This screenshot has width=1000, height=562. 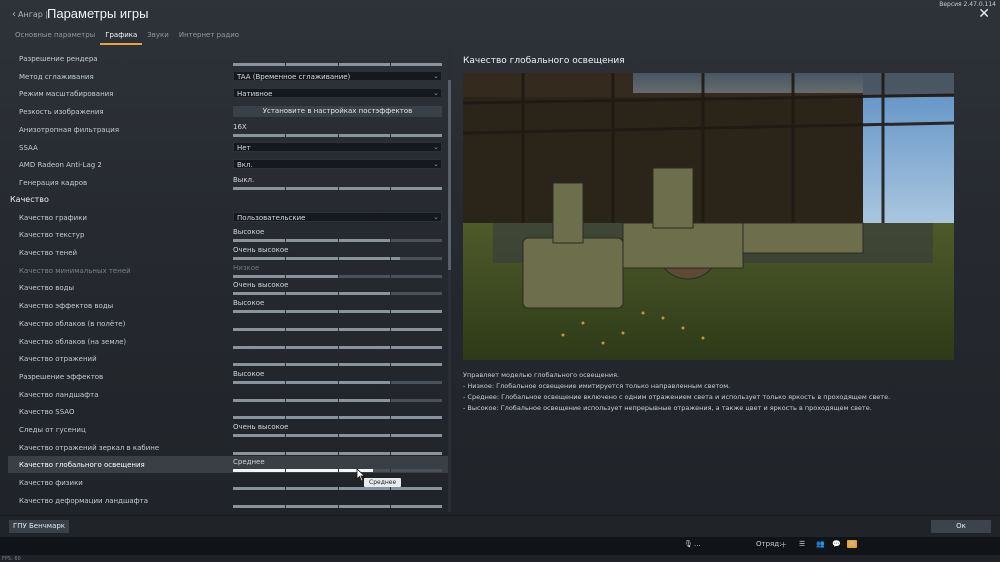 I want to click on gpu-benchmark-button: ГПУ Бенчмарк, so click(x=39, y=526).